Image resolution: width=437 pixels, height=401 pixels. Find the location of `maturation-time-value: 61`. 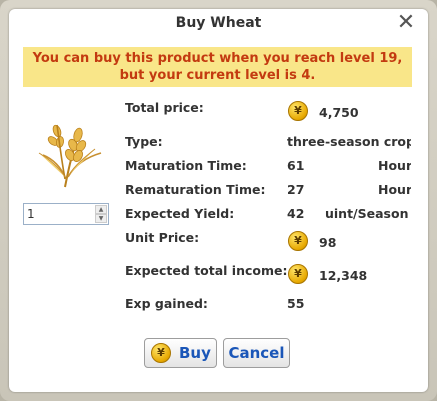

maturation-time-value: 61 is located at coordinates (296, 165).